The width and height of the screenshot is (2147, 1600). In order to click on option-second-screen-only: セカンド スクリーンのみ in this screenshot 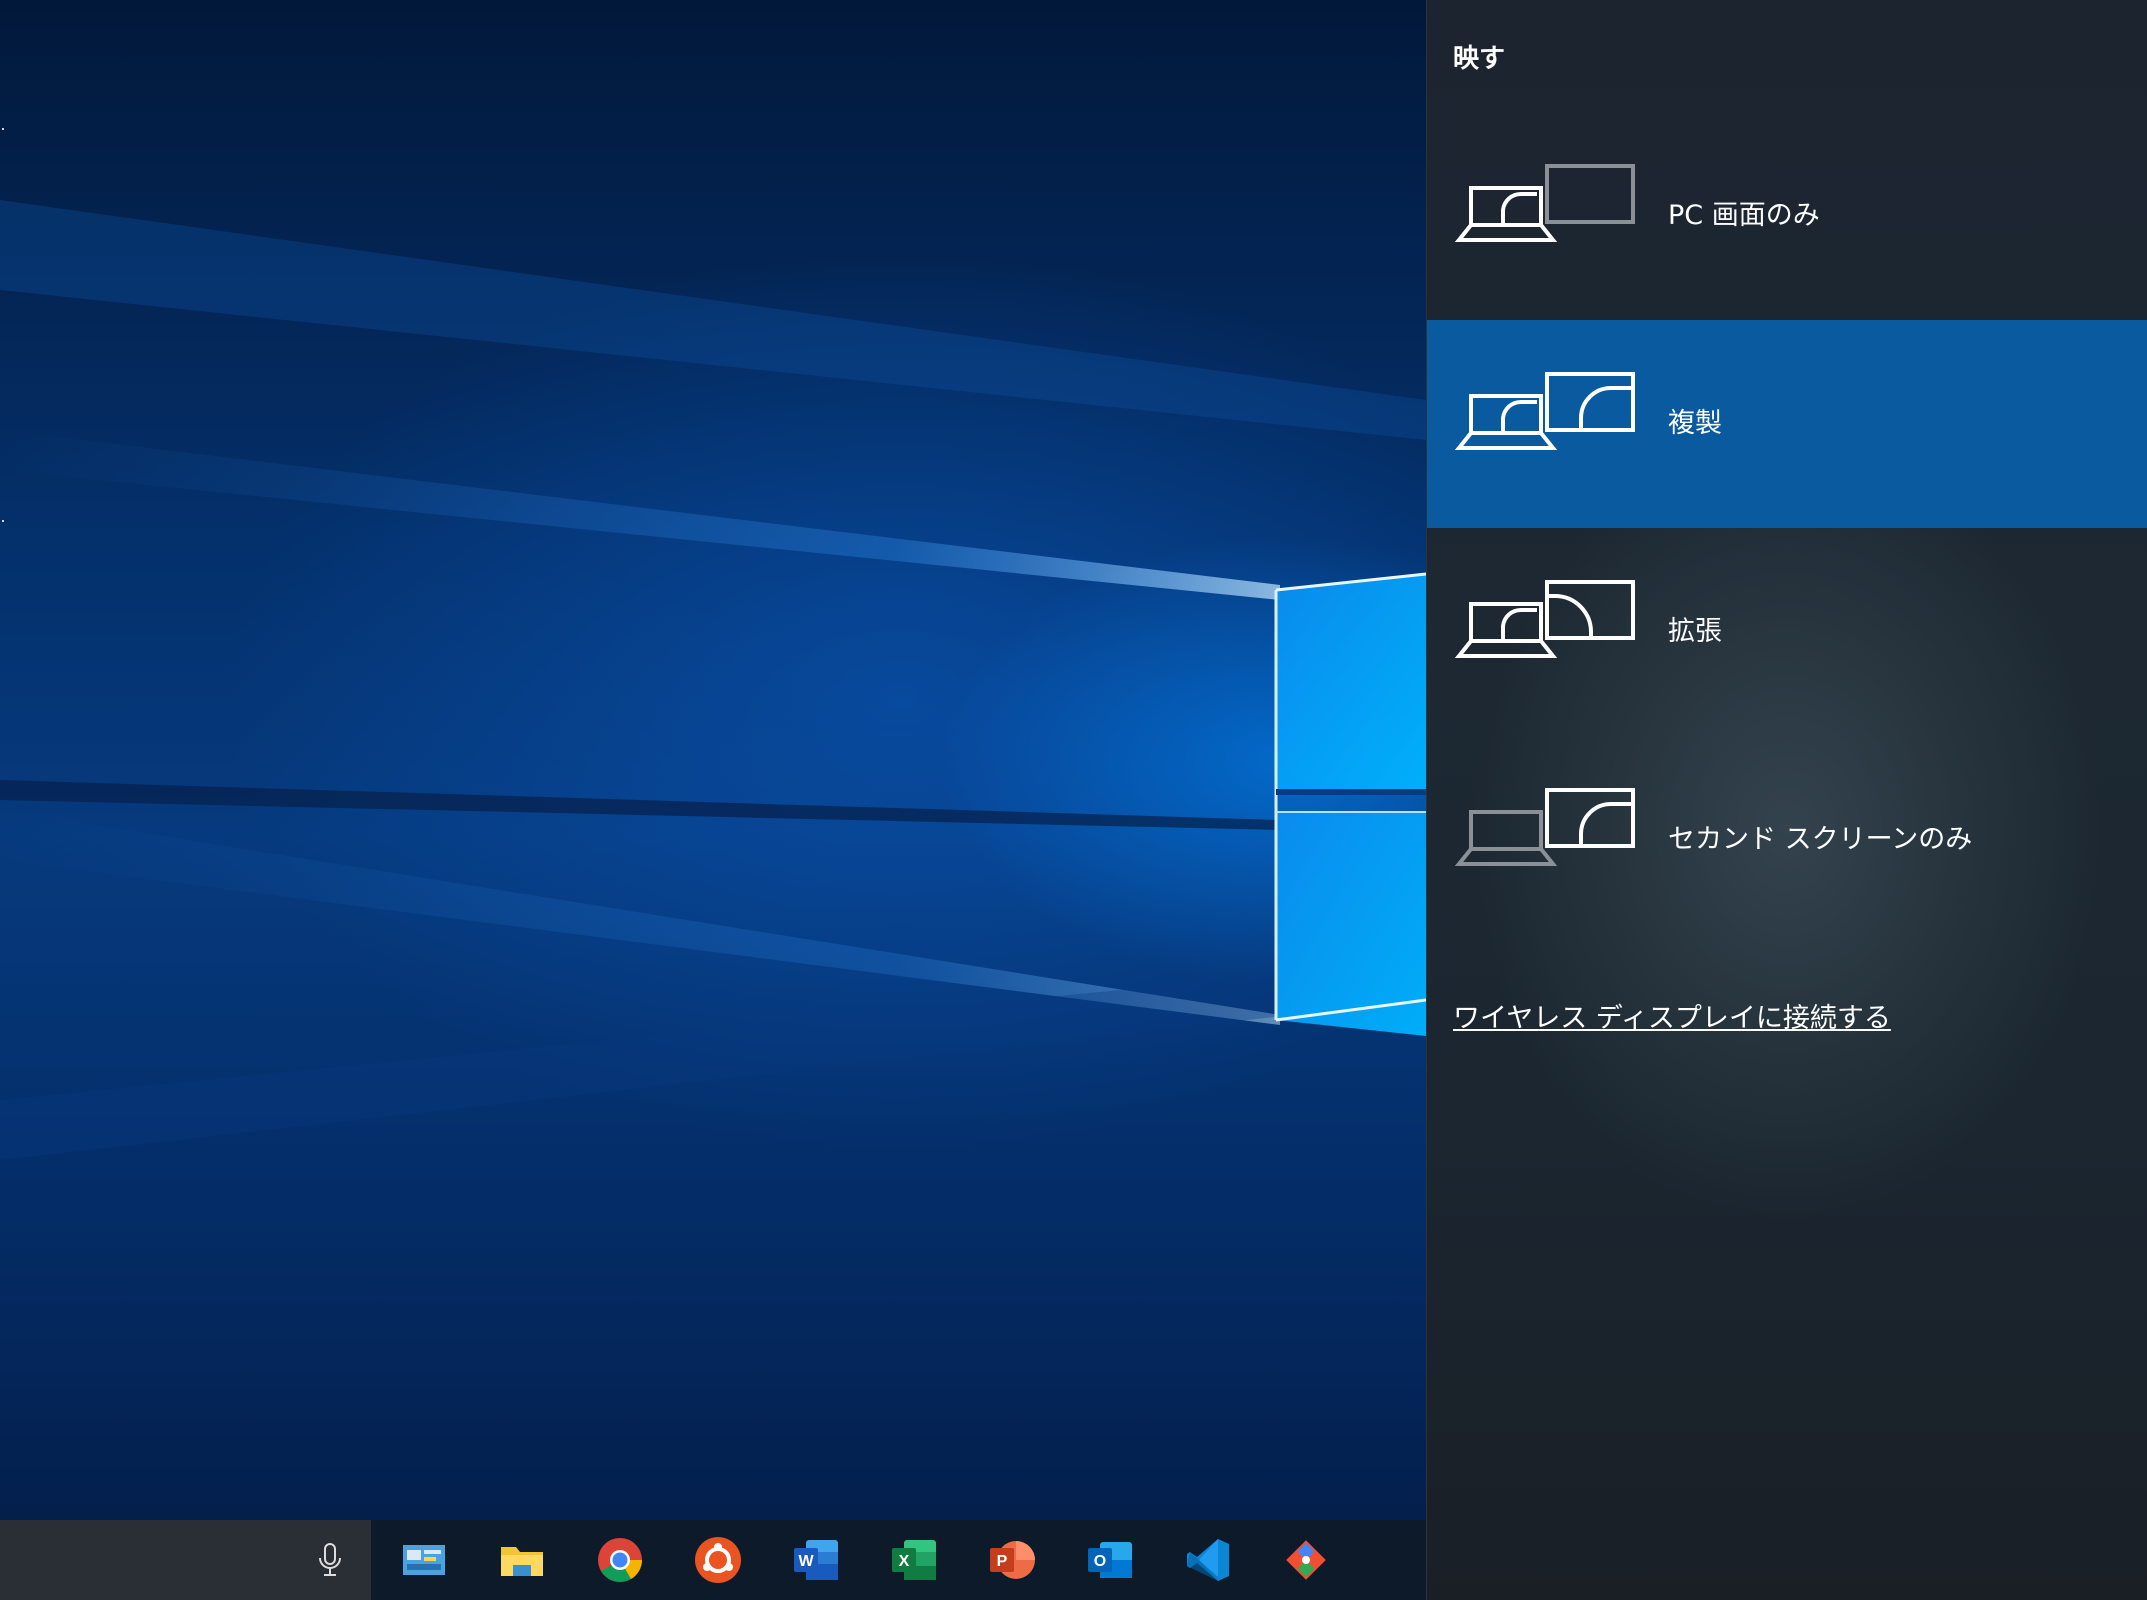, I will do `click(1787, 840)`.